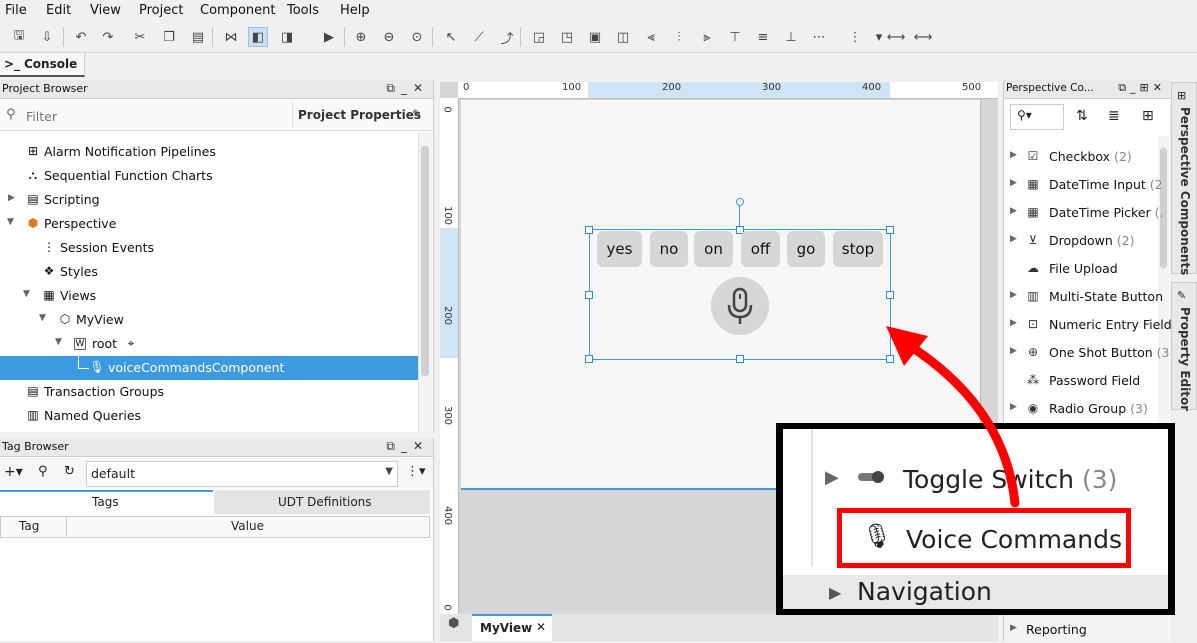 This screenshot has height=643, width=1197. I want to click on target-icon: ⌖, so click(131, 343).